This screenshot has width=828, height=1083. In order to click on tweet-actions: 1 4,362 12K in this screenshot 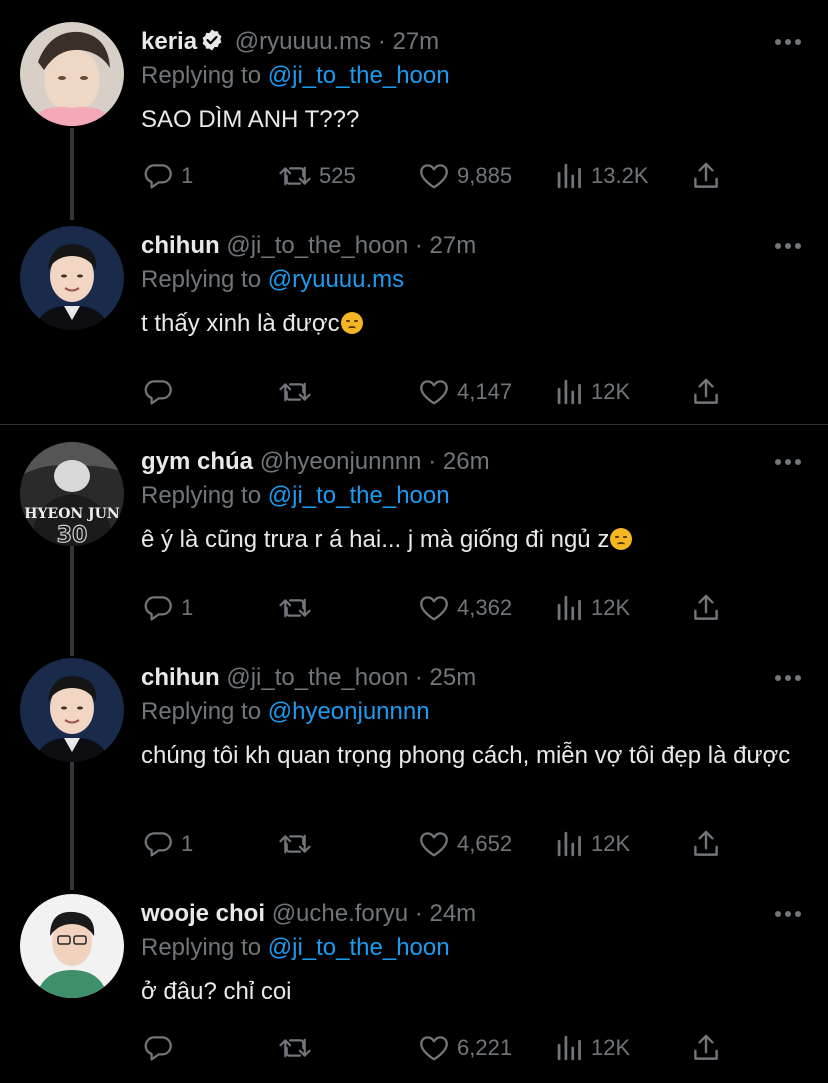, I will do `click(441, 608)`.